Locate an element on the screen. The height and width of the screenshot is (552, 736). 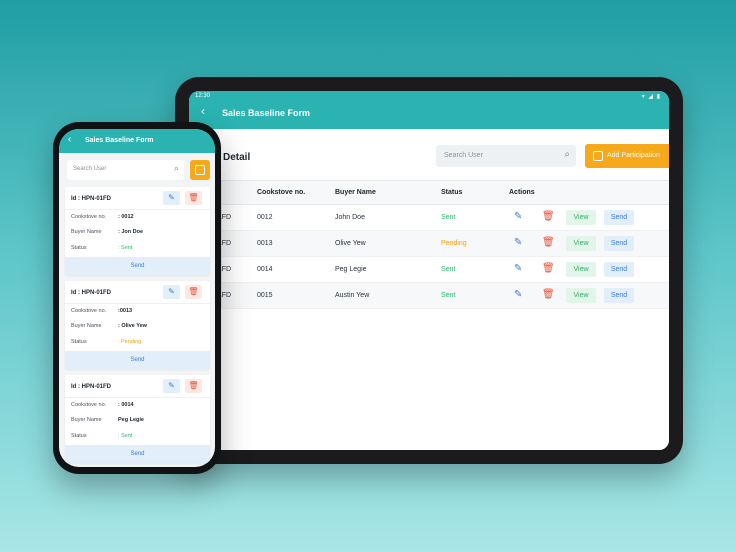
tablet-header: 12:30 ▾ ◢ ▮ ‹ Sales Baseline Form is located at coordinates (429, 110).